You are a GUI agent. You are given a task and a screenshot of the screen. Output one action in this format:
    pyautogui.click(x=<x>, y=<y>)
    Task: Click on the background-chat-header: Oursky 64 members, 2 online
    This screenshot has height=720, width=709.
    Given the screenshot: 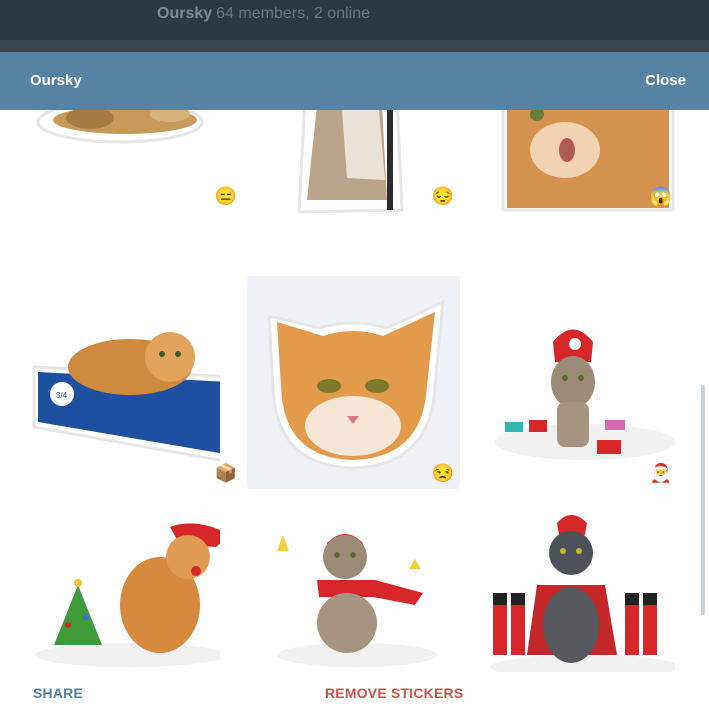 What is the action you would take?
    pyautogui.click(x=354, y=20)
    